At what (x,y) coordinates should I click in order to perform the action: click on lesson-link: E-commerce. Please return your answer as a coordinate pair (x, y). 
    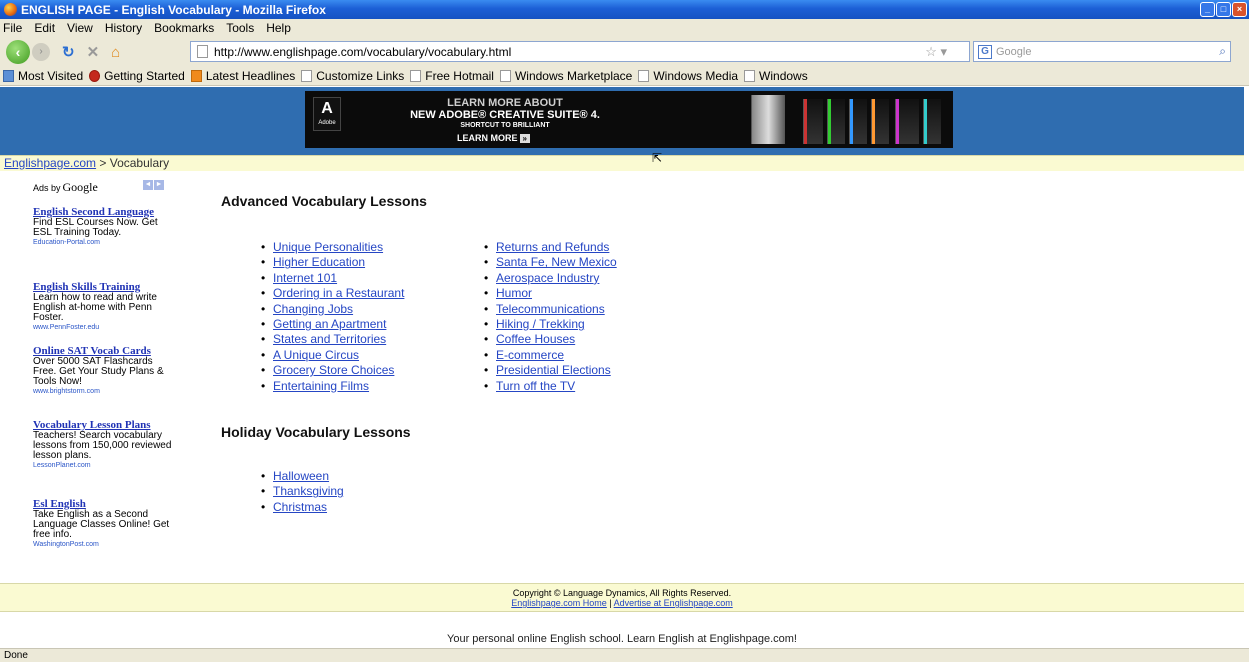
    Looking at the image, I should click on (530, 355).